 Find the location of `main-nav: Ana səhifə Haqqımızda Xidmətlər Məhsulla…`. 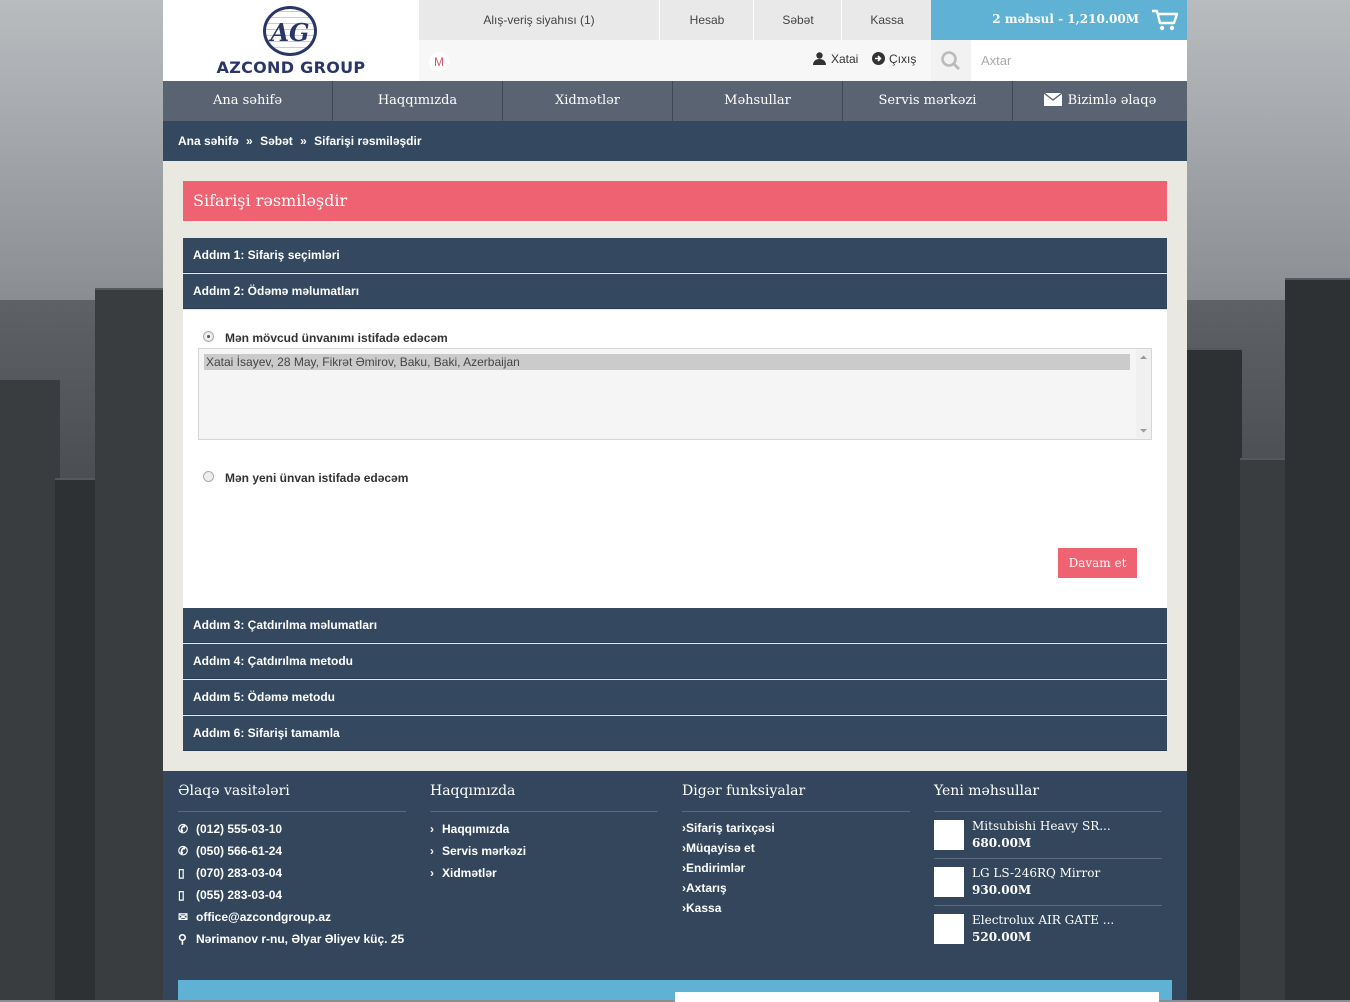

main-nav: Ana səhifə Haqqımızda Xidmətlər Məhsulla… is located at coordinates (675, 101).